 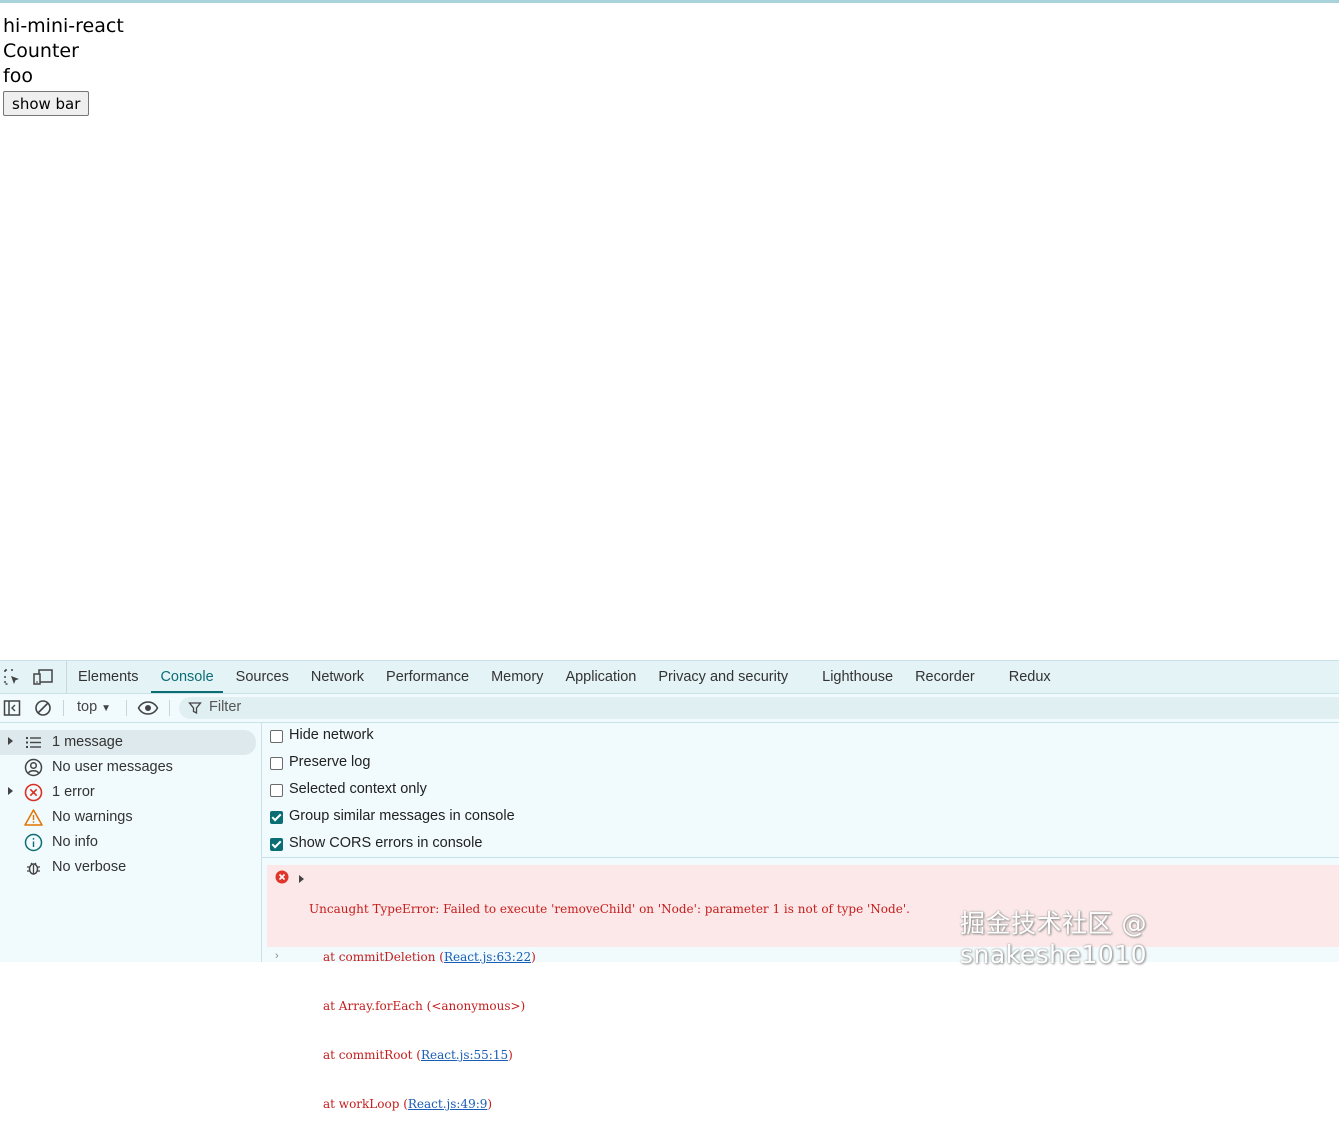 I want to click on foo-text: foo, so click(x=18, y=76).